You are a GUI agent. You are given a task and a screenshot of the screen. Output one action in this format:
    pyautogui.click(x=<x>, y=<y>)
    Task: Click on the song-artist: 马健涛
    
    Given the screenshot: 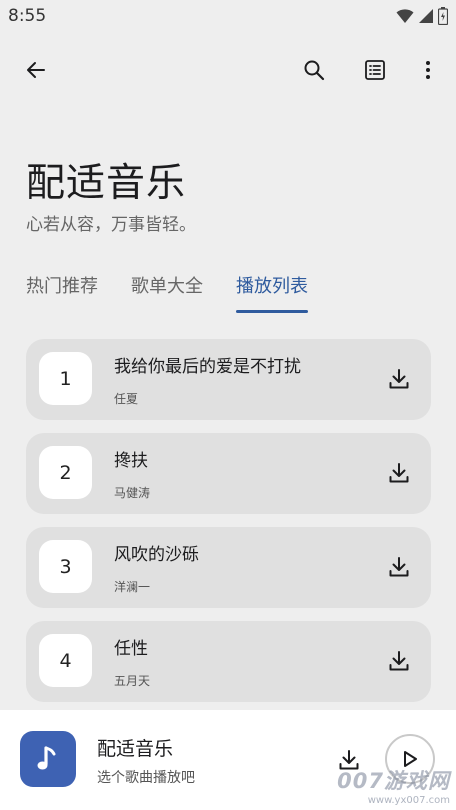 What is the action you would take?
    pyautogui.click(x=132, y=493)
    